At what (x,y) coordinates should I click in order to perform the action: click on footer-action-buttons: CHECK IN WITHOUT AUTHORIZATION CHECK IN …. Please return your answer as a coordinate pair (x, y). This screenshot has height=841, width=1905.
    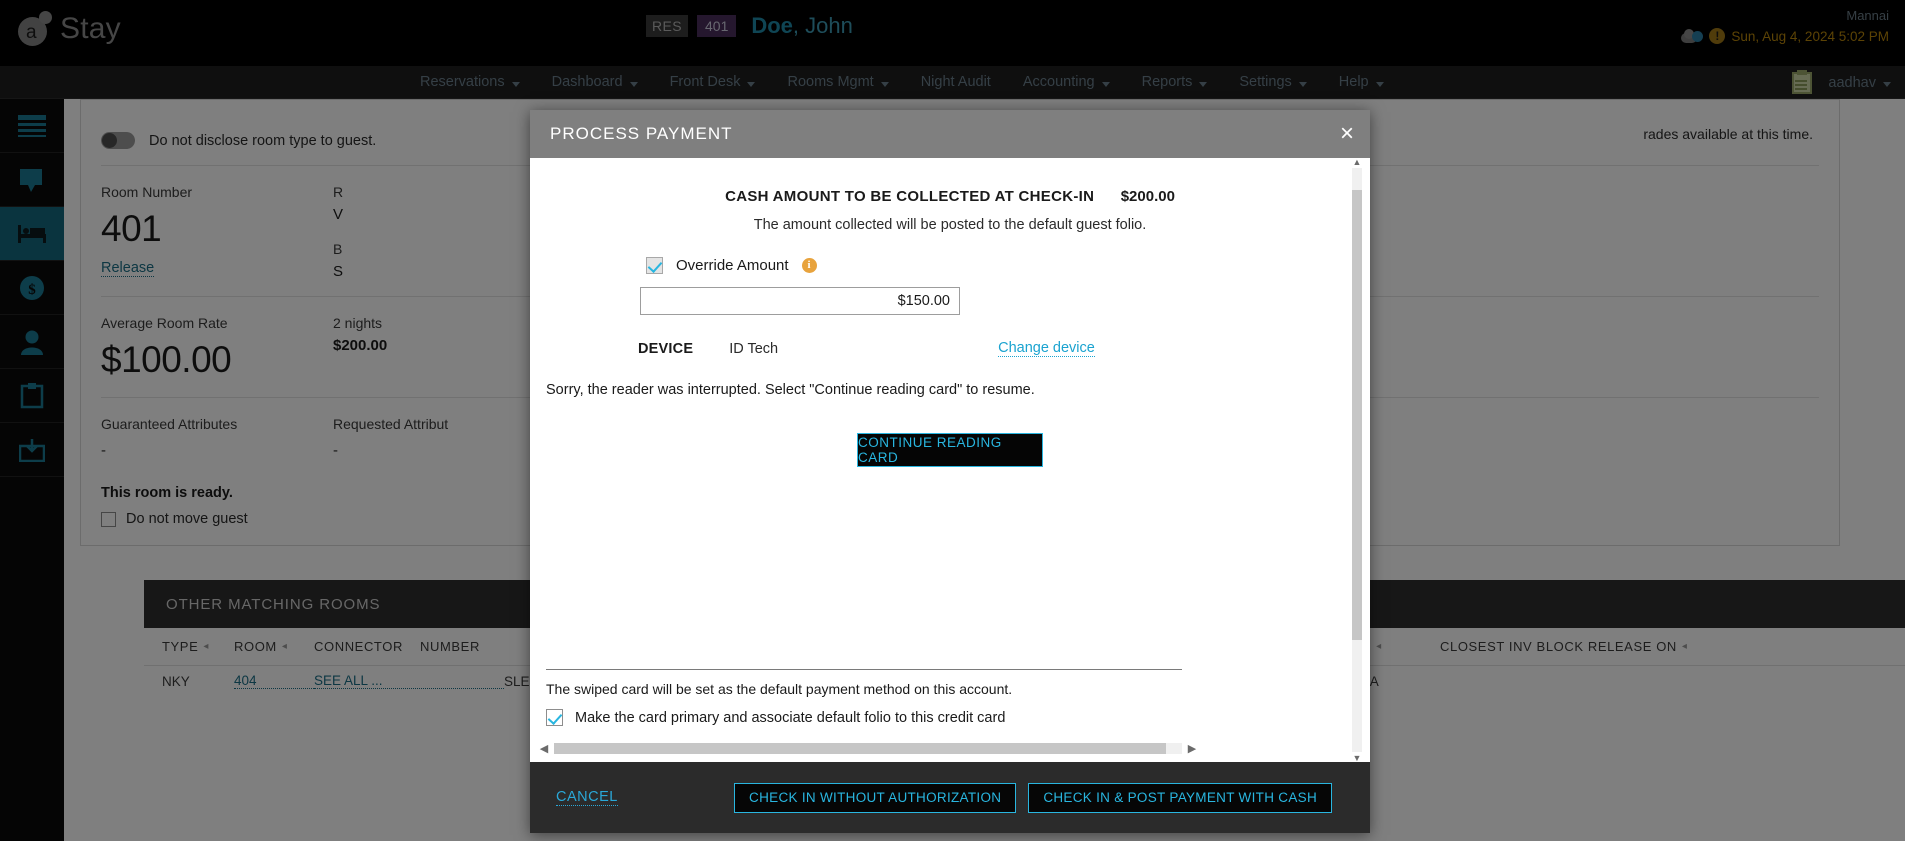
    Looking at the image, I should click on (1033, 797).